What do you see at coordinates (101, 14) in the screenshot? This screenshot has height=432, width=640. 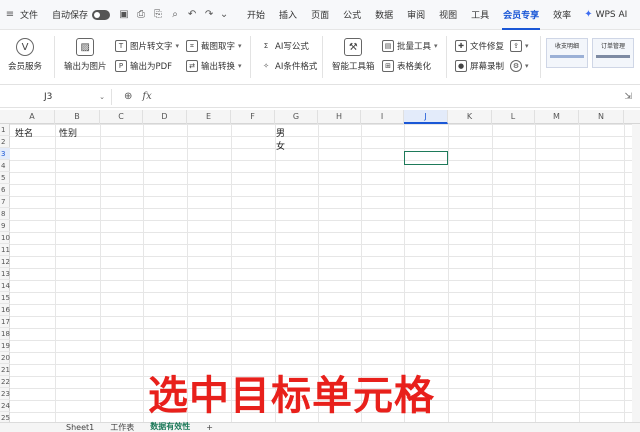 I see `autosave-toggle` at bounding box center [101, 14].